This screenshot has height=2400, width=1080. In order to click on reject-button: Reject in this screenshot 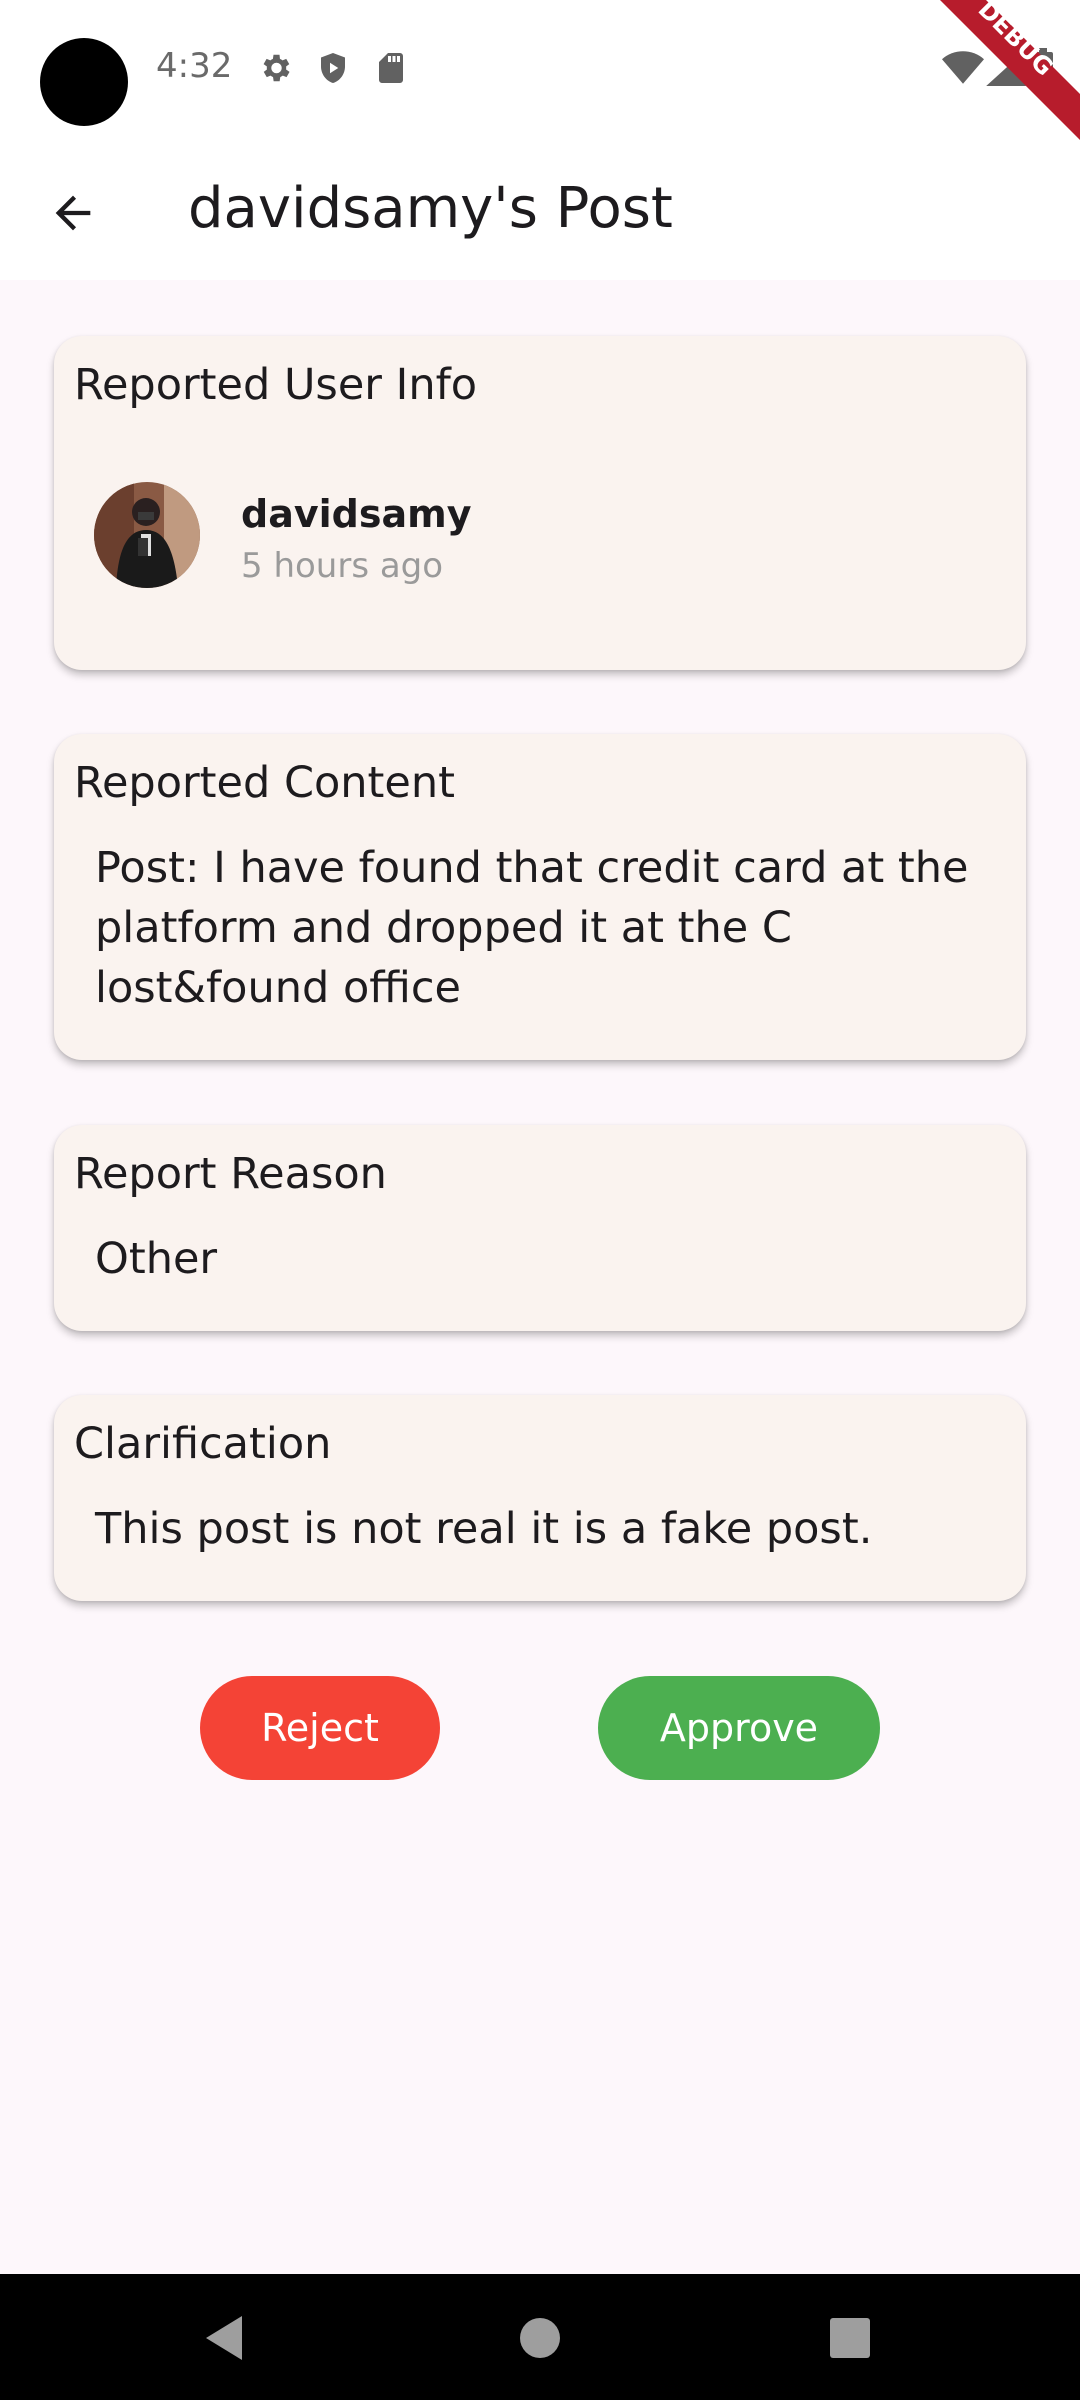, I will do `click(320, 1728)`.